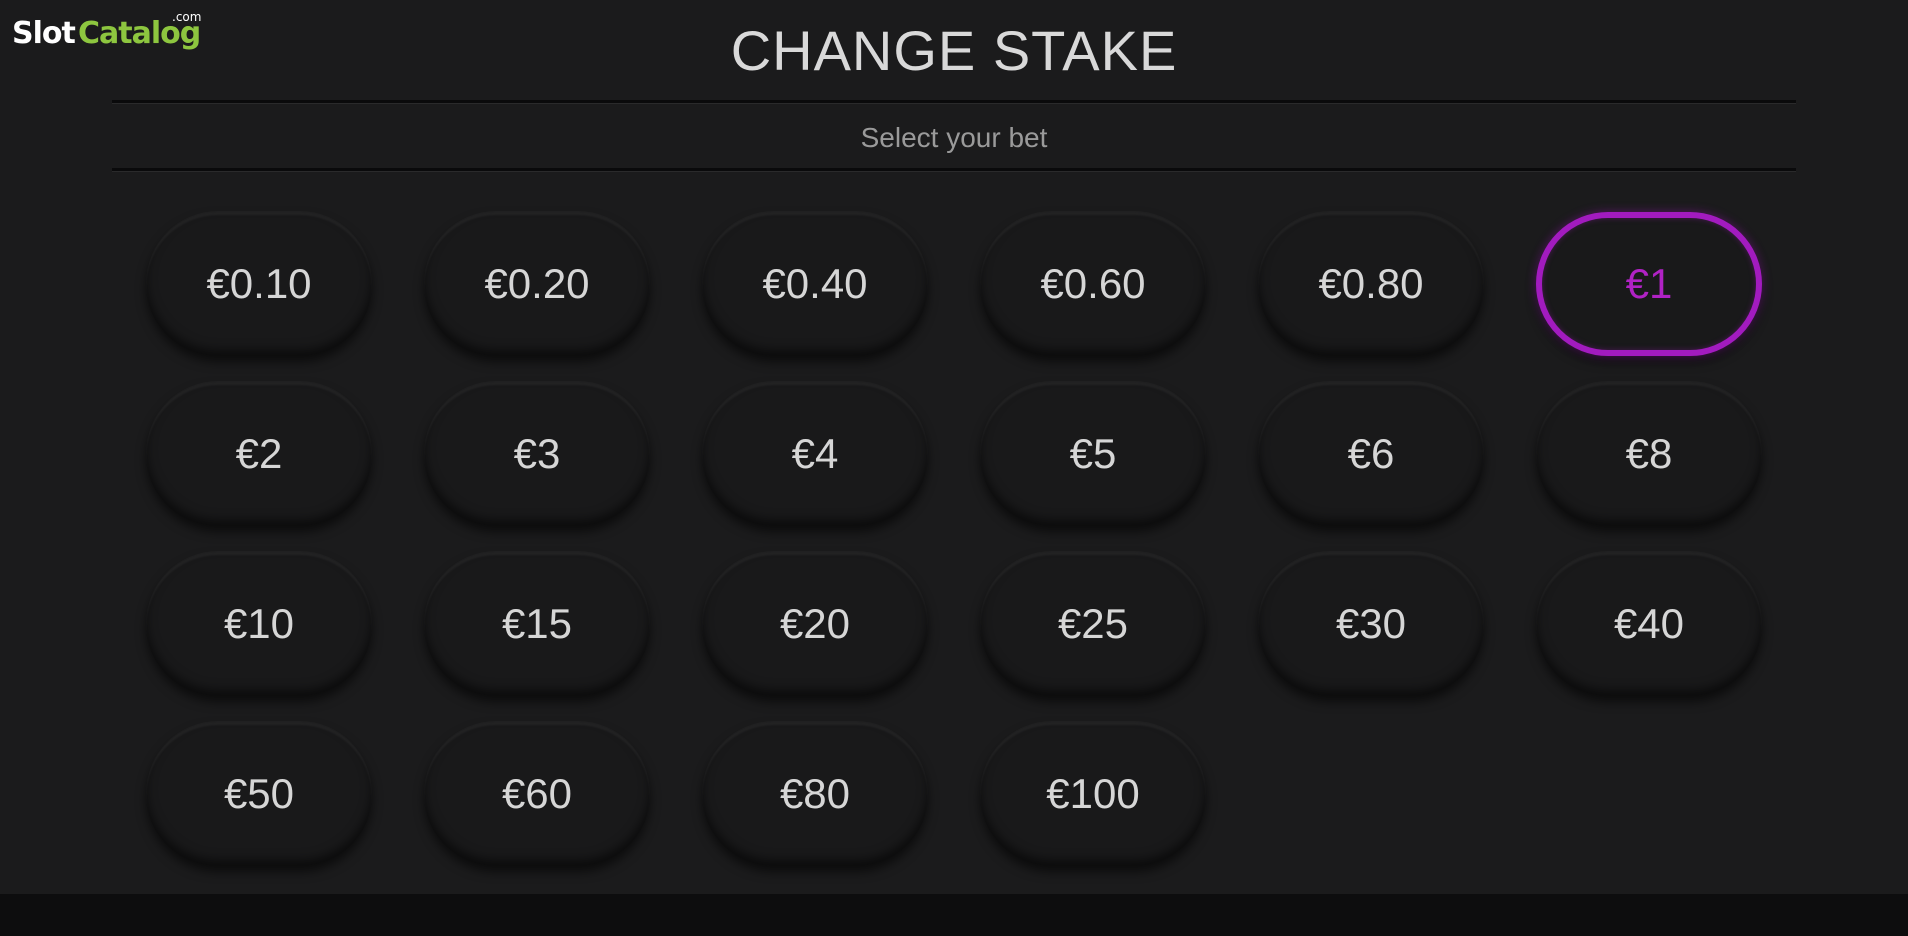  What do you see at coordinates (954, 50) in the screenshot?
I see `page-title: CHANGE STAKE` at bounding box center [954, 50].